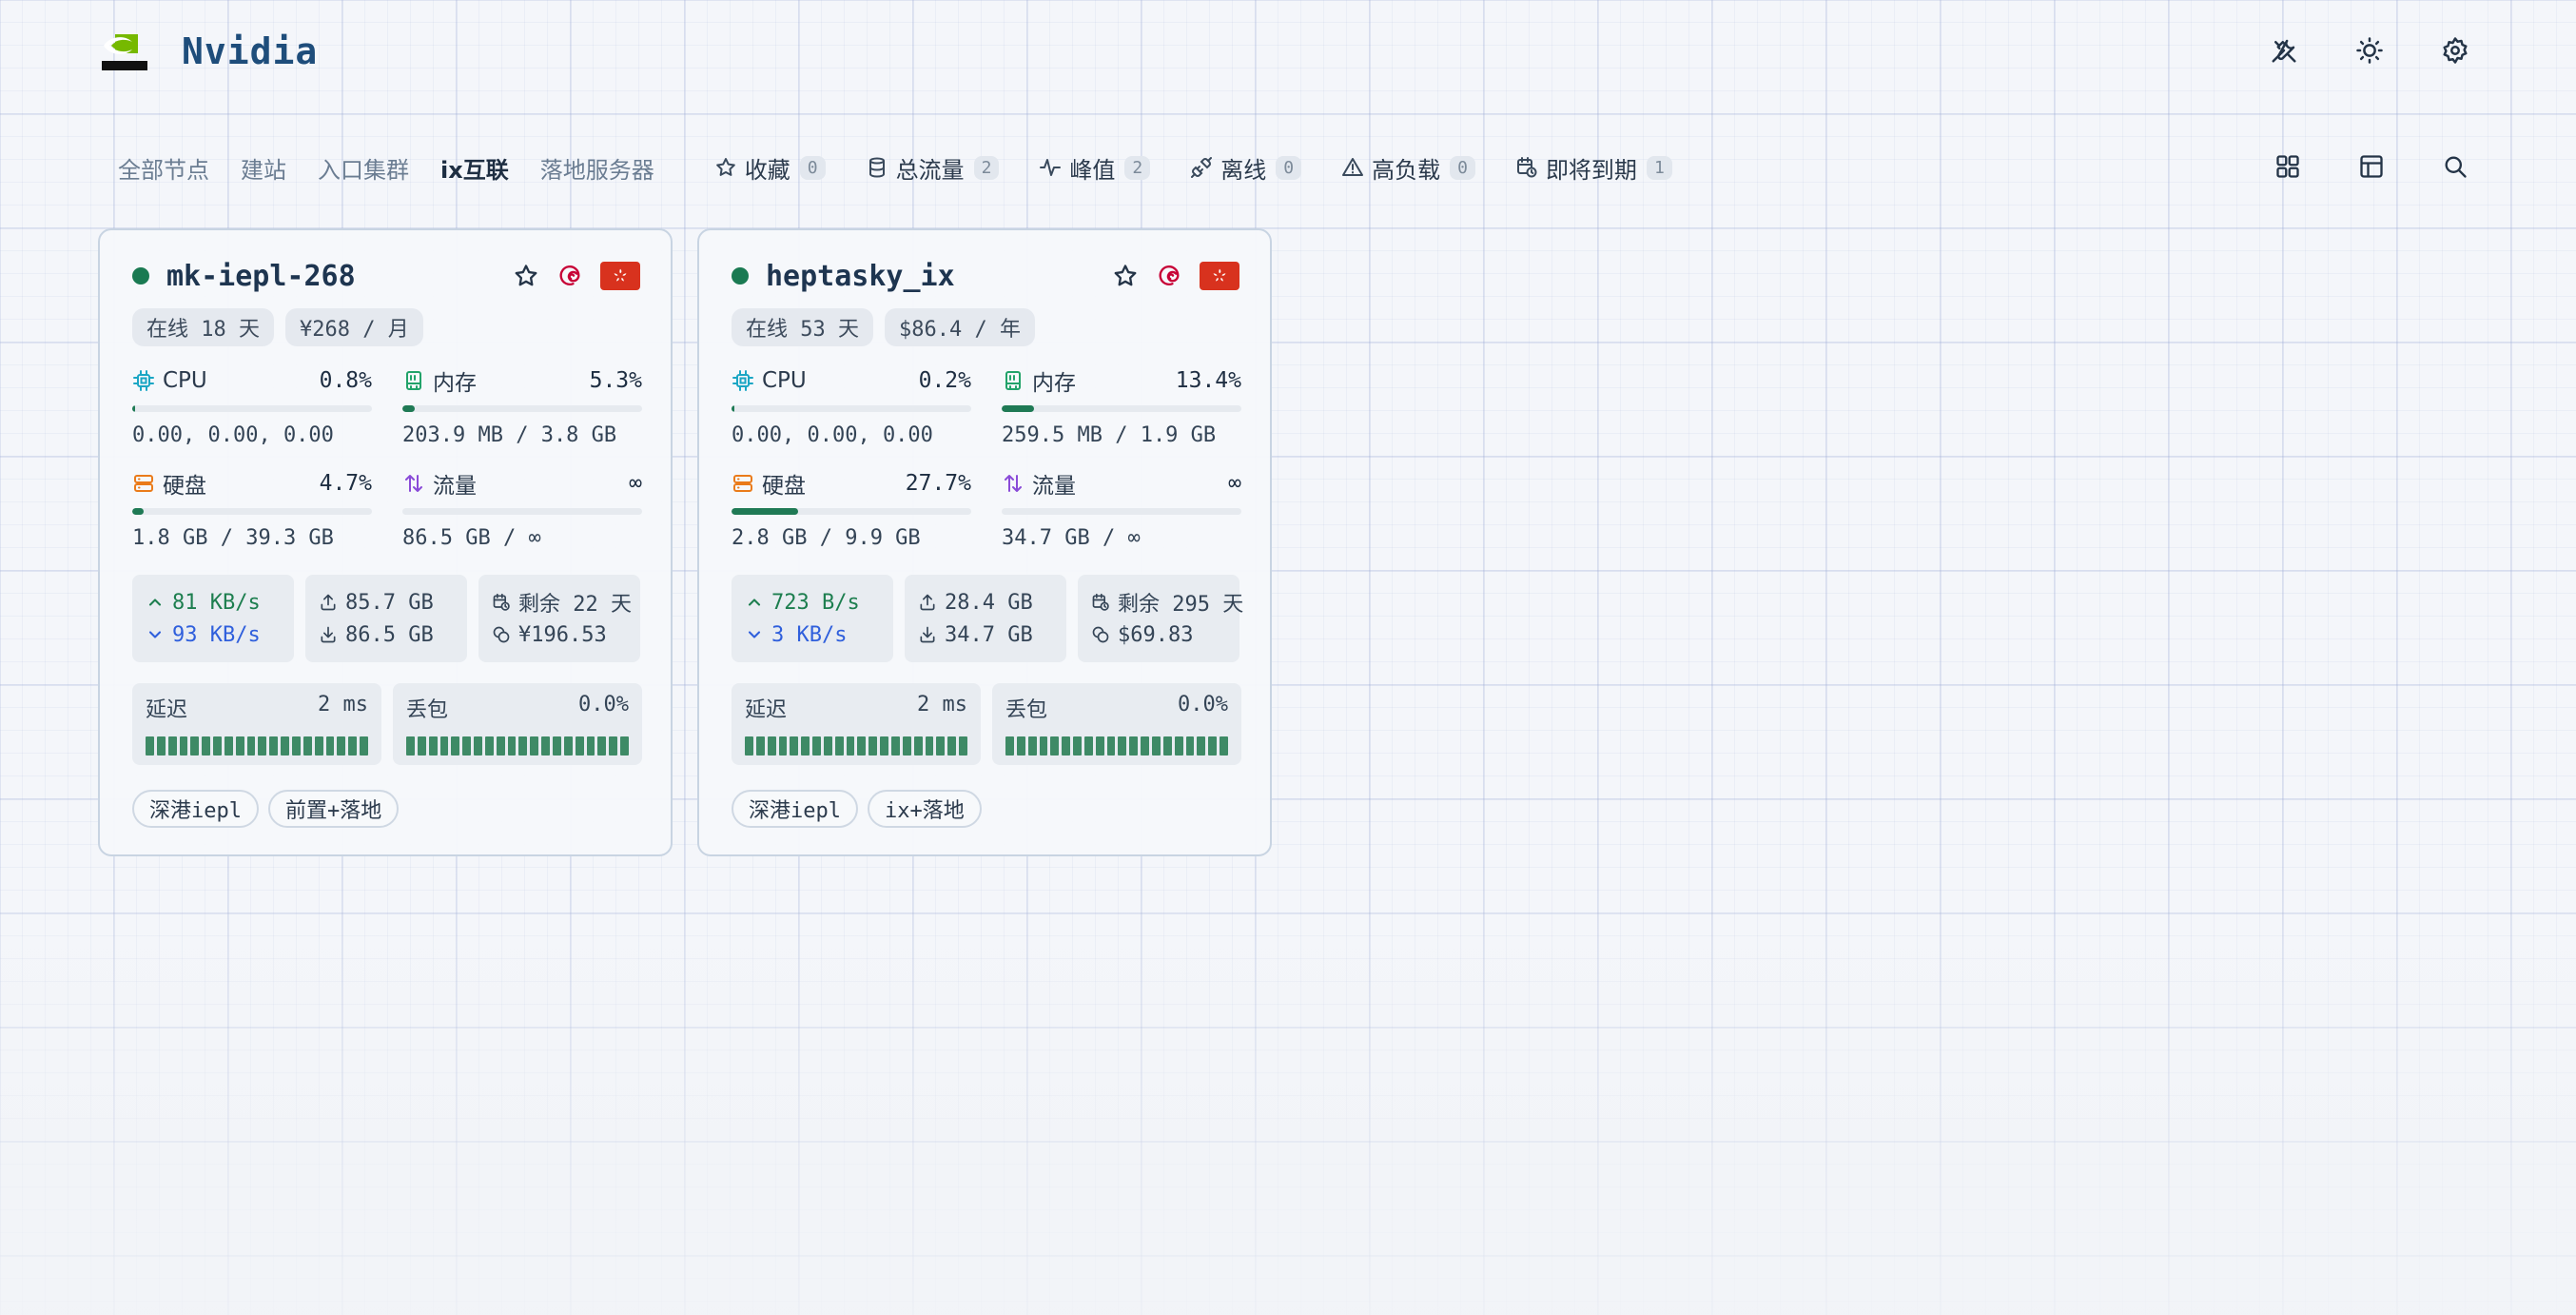 Image resolution: width=2576 pixels, height=1315 pixels. What do you see at coordinates (2284, 50) in the screenshot?
I see `tools-icon` at bounding box center [2284, 50].